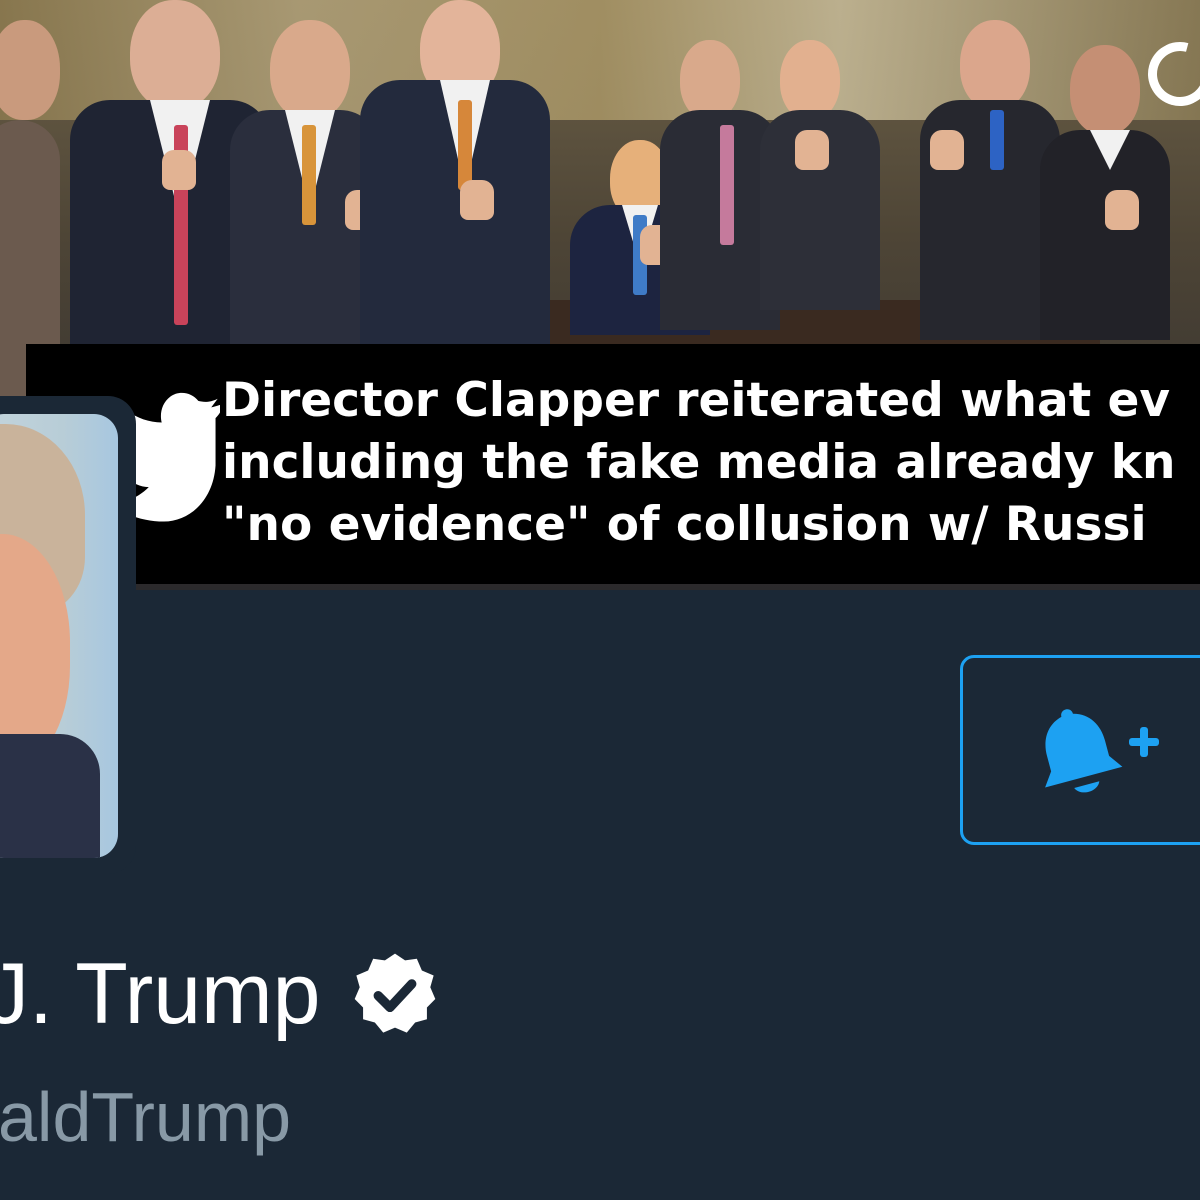 The width and height of the screenshot is (1200, 1200). What do you see at coordinates (696, 400) in the screenshot?
I see `caption-line: Director Clapper reiterated what ev` at bounding box center [696, 400].